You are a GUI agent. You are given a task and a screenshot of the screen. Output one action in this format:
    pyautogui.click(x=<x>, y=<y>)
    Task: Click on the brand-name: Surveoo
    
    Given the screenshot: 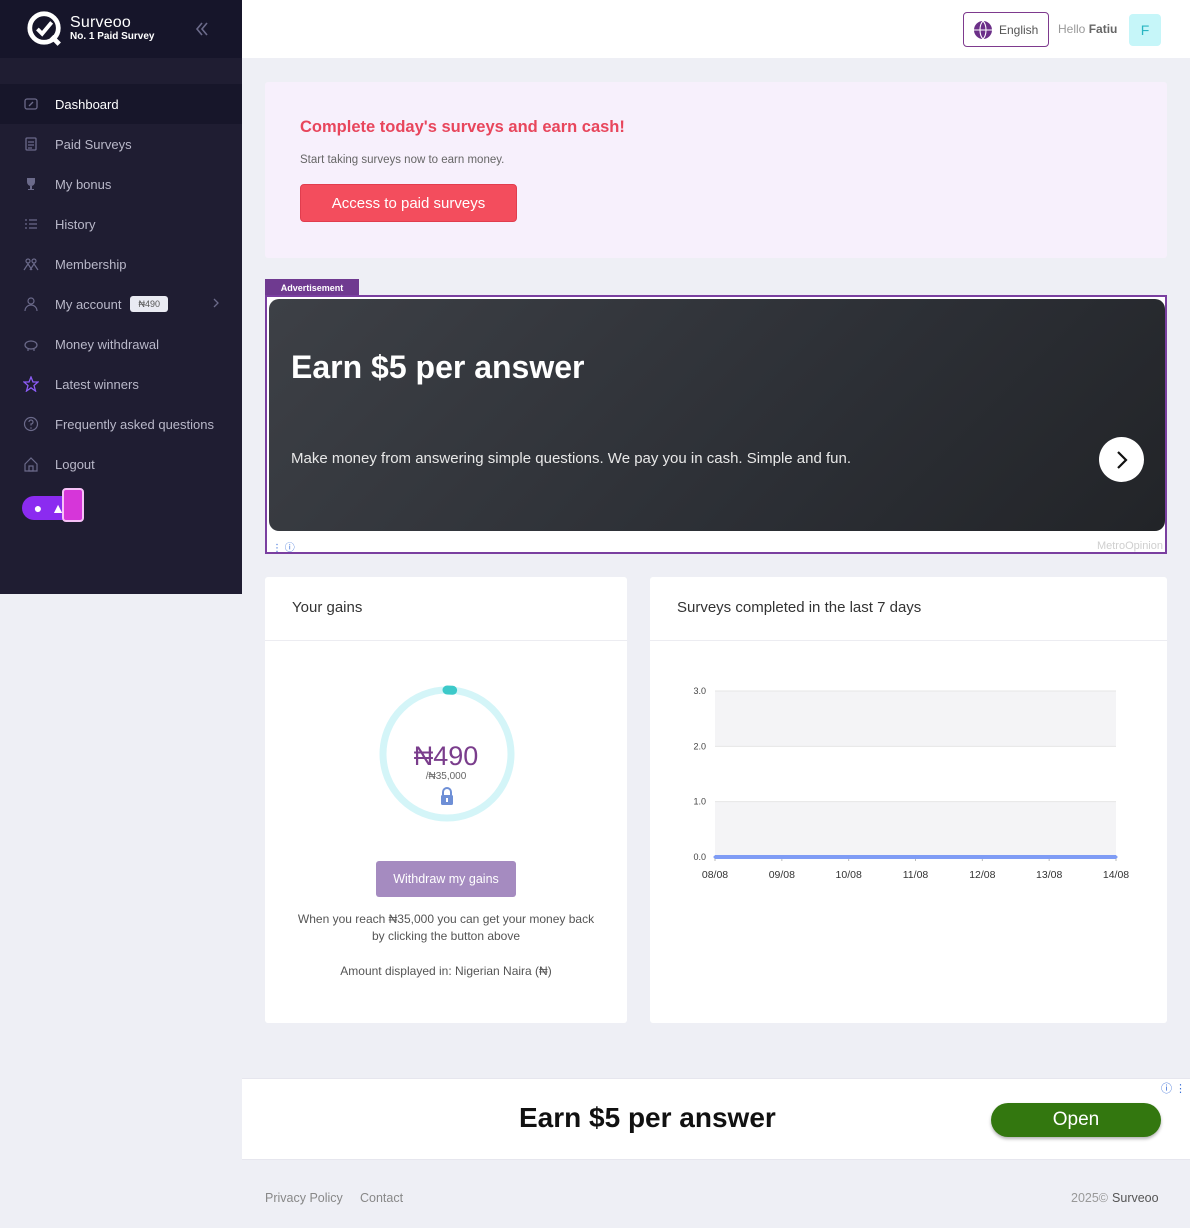 What is the action you would take?
    pyautogui.click(x=100, y=22)
    